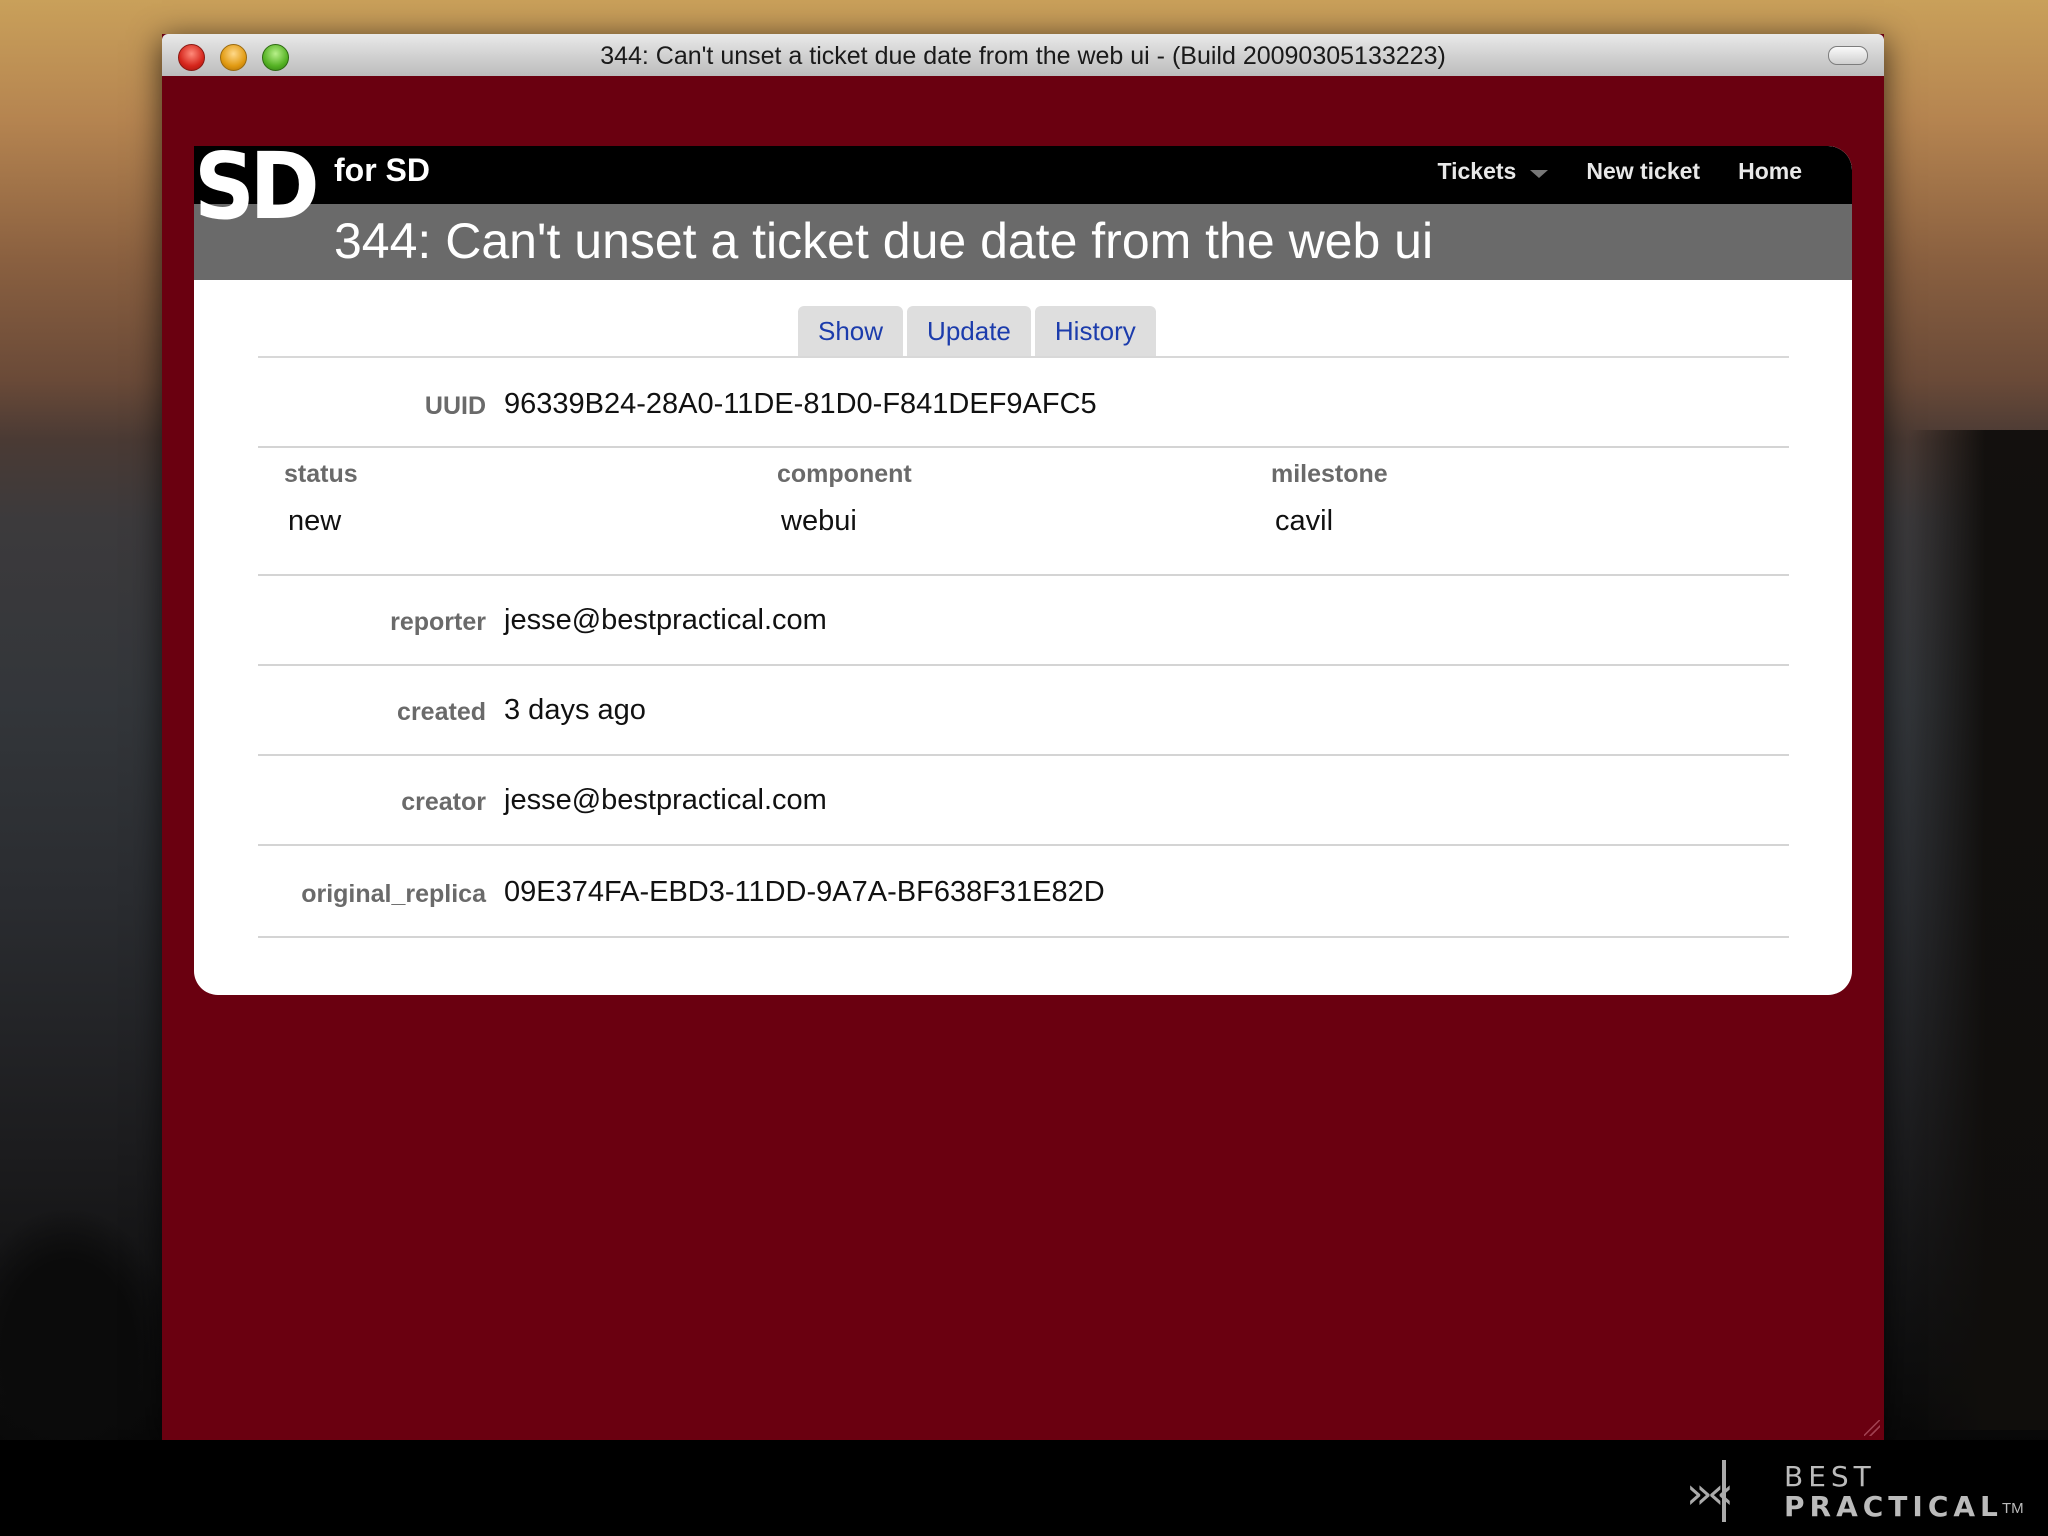 This screenshot has height=1536, width=2048. Describe the element at coordinates (665, 620) in the screenshot. I see `field-value-reporter: jesse@bestpractical.com` at that location.